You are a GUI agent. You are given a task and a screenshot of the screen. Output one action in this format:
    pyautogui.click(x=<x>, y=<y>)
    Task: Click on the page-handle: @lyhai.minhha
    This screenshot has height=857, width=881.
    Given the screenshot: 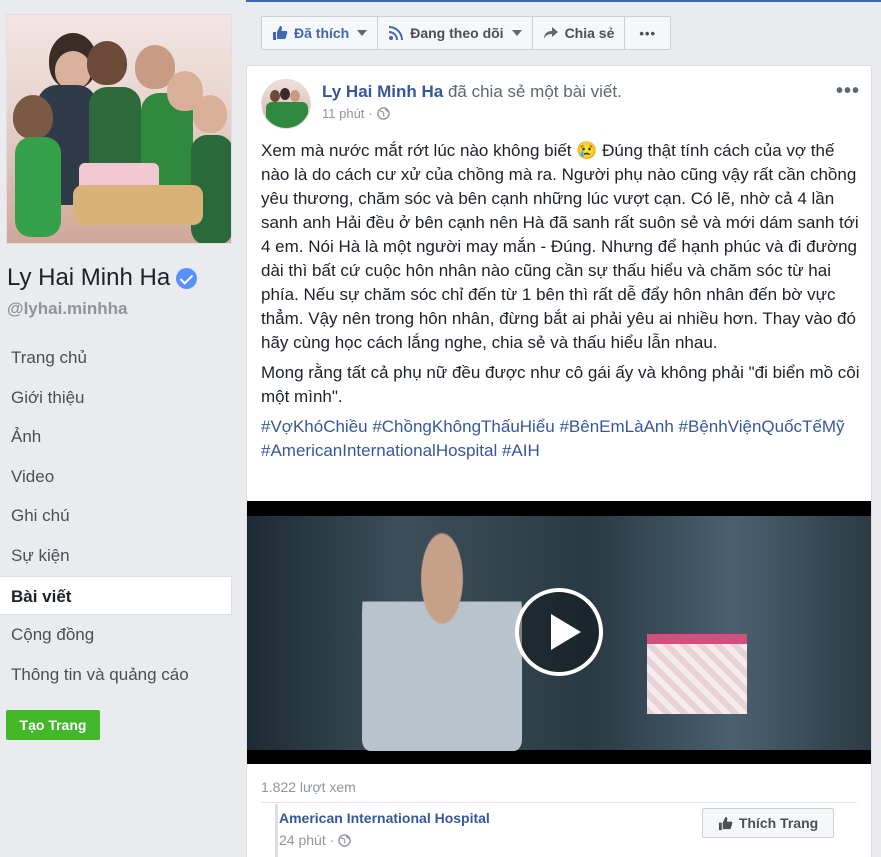 What is the action you would take?
    pyautogui.click(x=67, y=309)
    